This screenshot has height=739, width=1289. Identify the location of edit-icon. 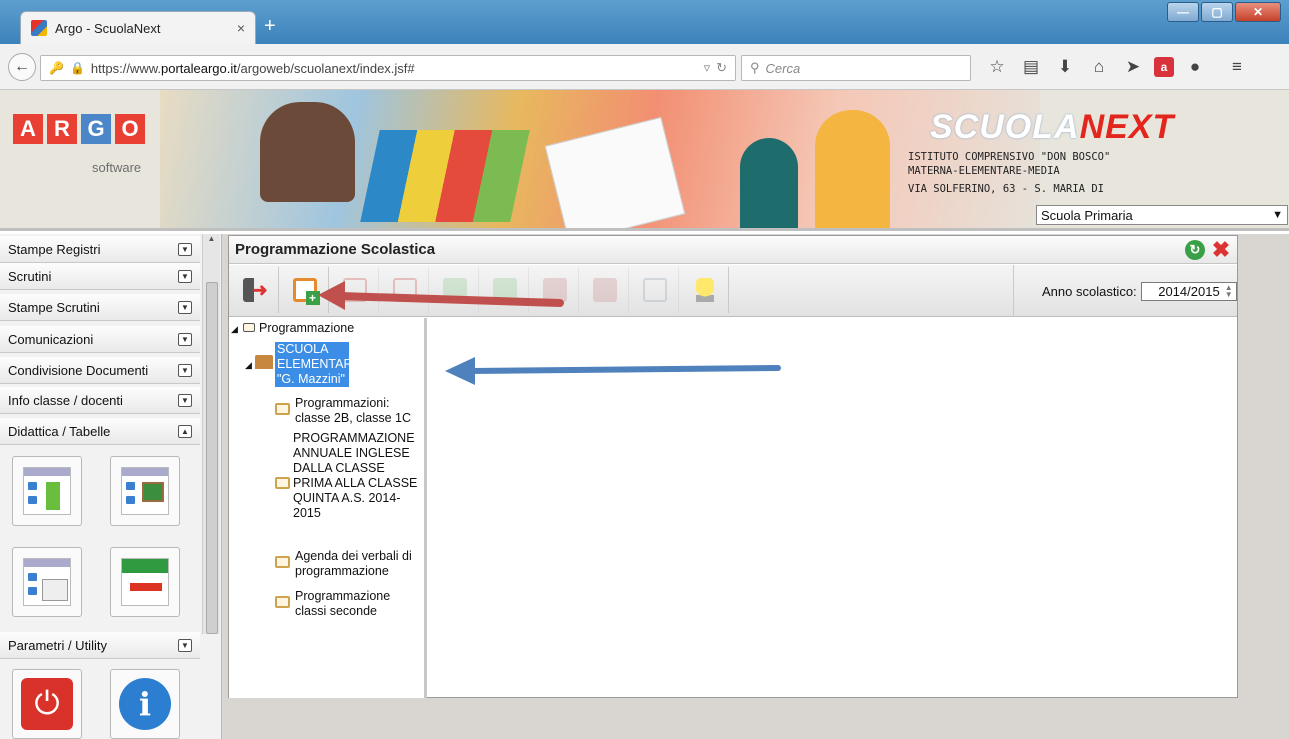
(354, 290).